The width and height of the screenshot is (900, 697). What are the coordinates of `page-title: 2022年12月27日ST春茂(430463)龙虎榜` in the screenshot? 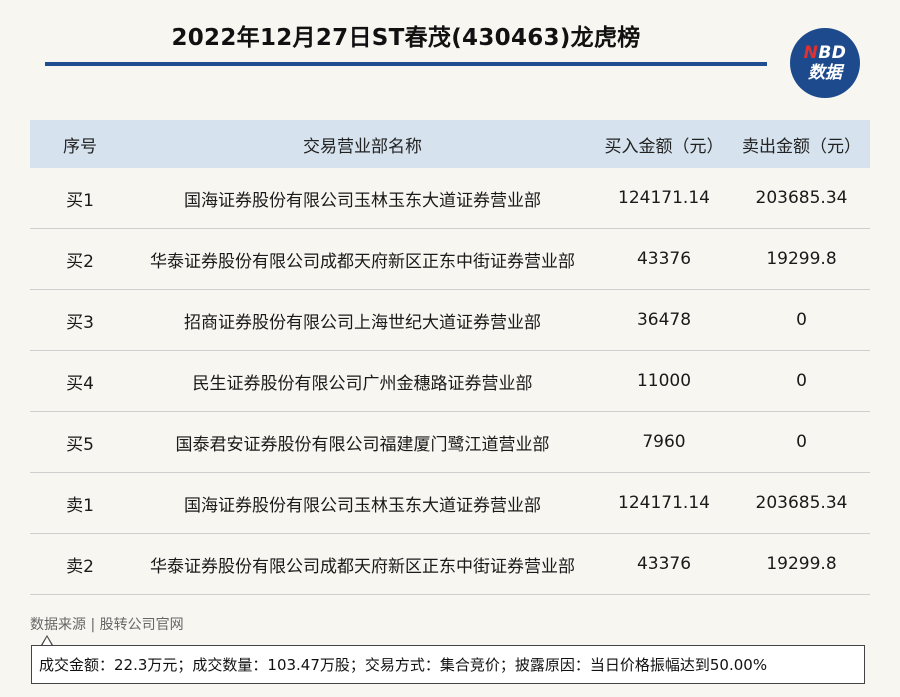 It's located at (406, 38).